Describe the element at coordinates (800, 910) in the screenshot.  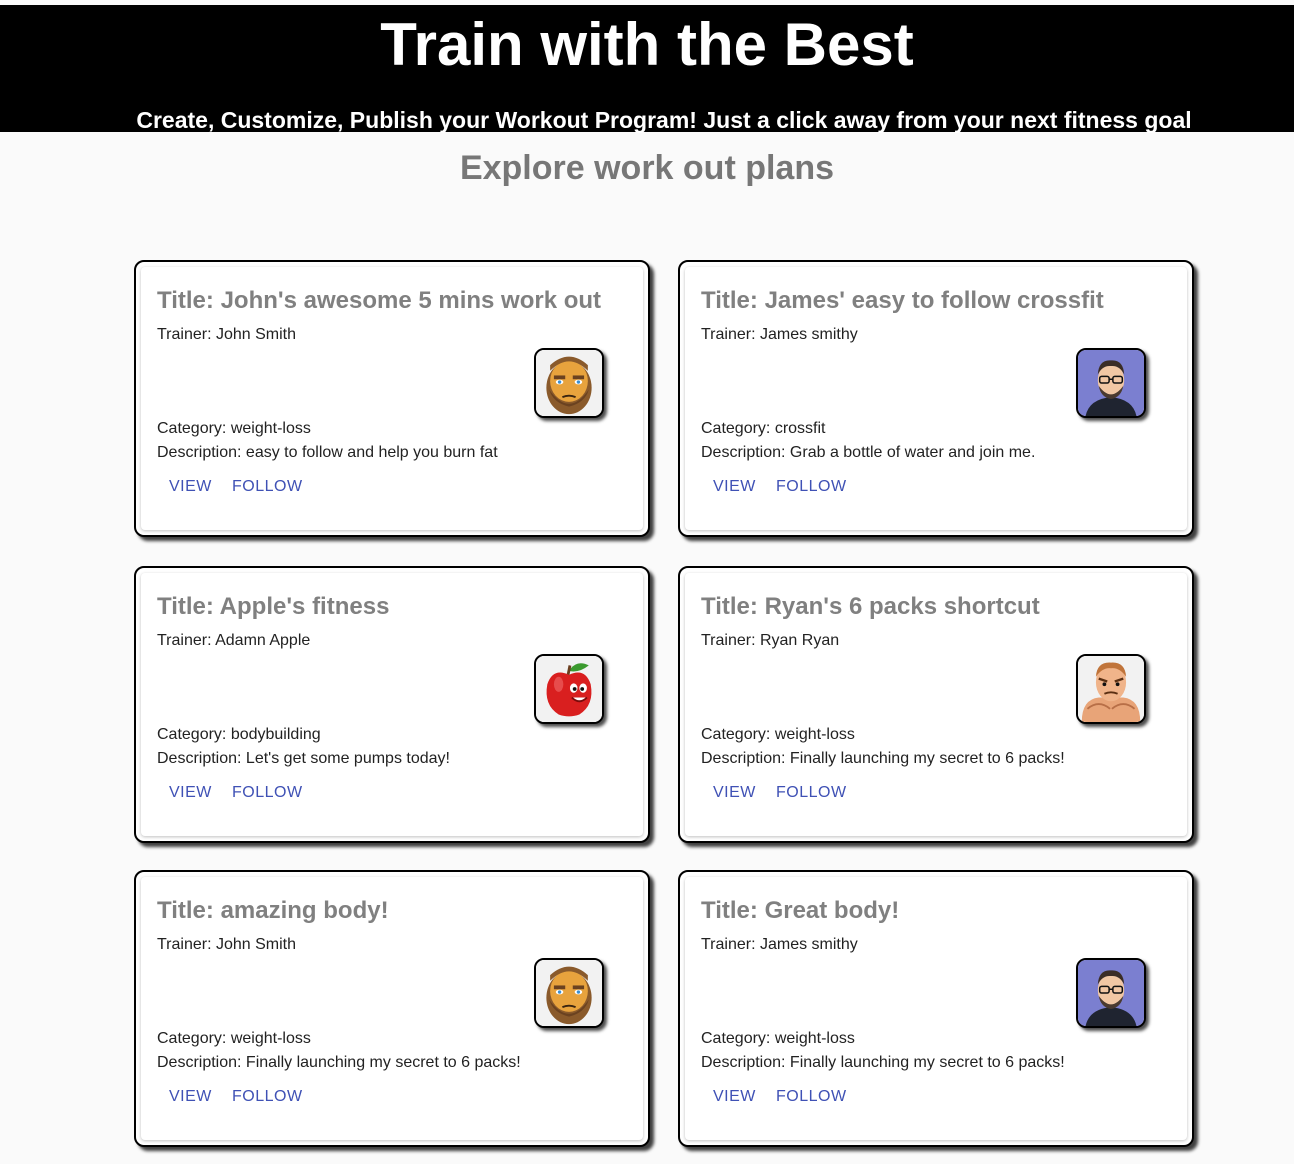
I see `plan-title: Title: Great body!` at that location.